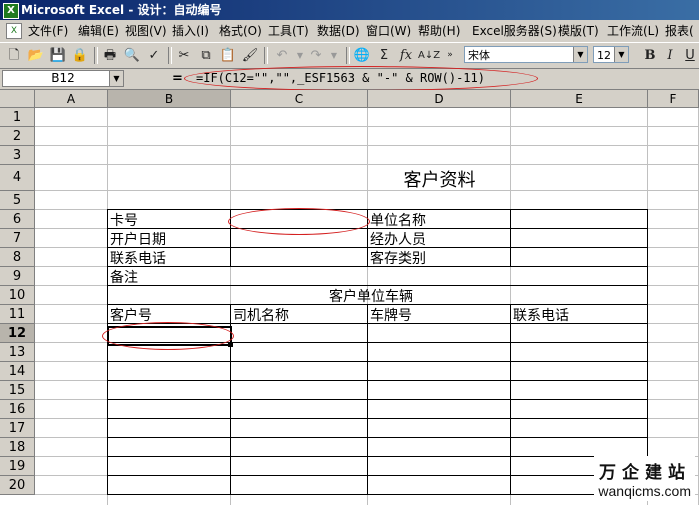 The width and height of the screenshot is (699, 505). Describe the element at coordinates (673, 99) in the screenshot. I see `column-header-f: F` at that location.